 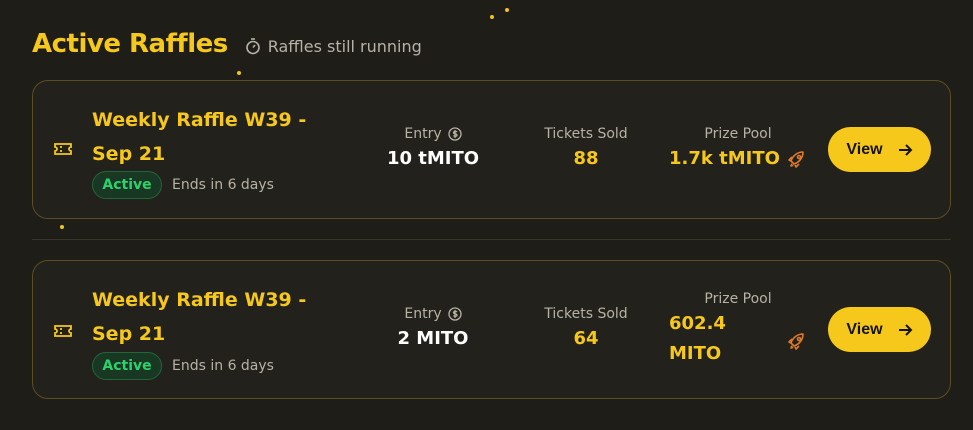 I want to click on entry-column: Entry 10 tMITO, so click(x=433, y=147).